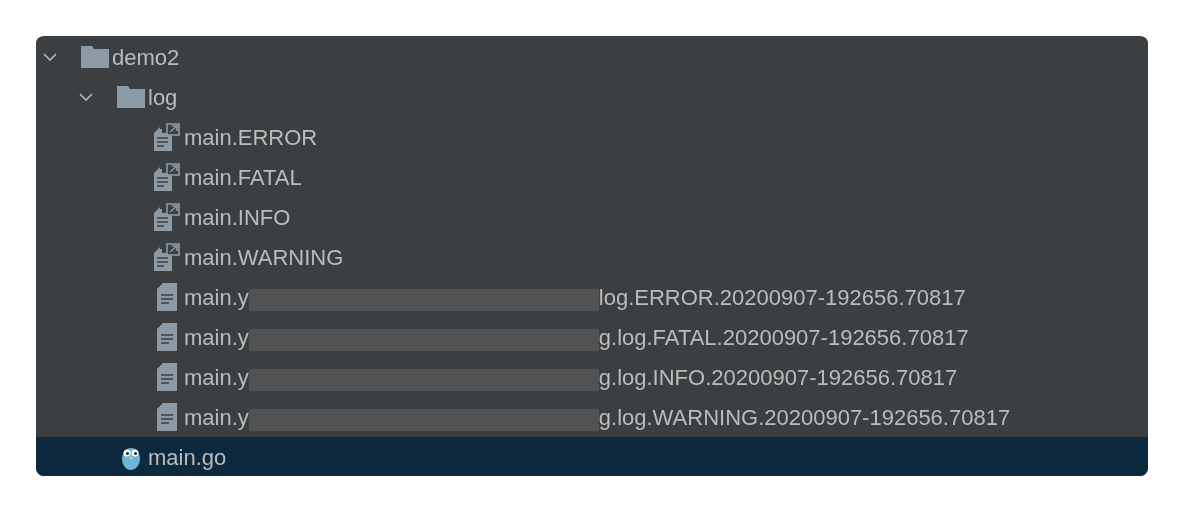 The image size is (1184, 512). What do you see at coordinates (804, 417) in the screenshot?
I see `file-name: g.log.WARNING.20200907-192656.70817` at bounding box center [804, 417].